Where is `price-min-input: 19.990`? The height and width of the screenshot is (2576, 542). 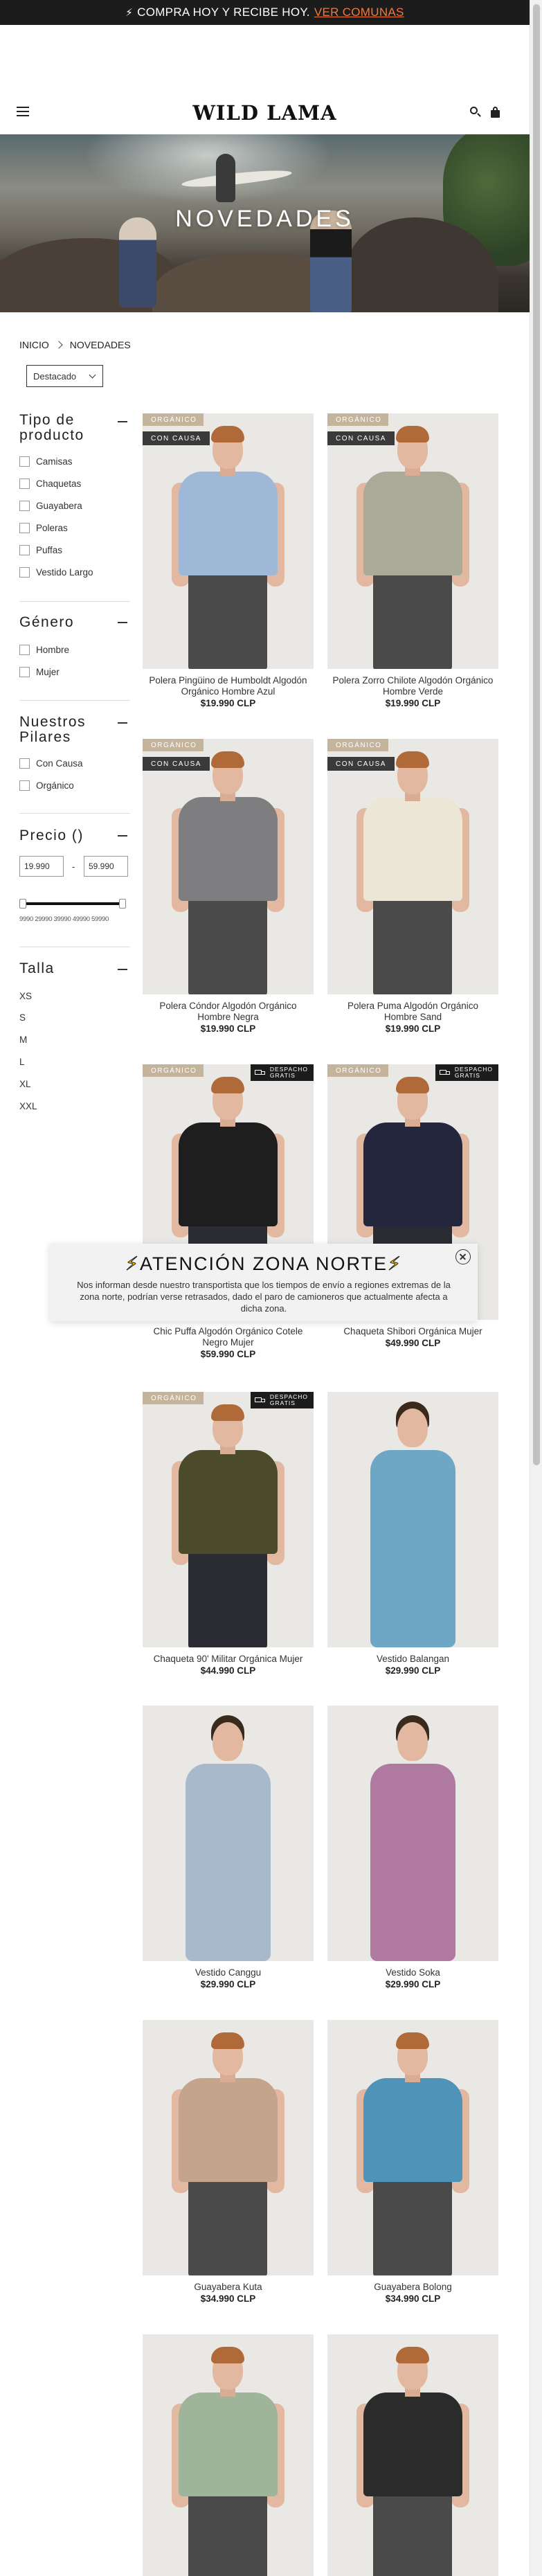 price-min-input: 19.990 is located at coordinates (41, 867).